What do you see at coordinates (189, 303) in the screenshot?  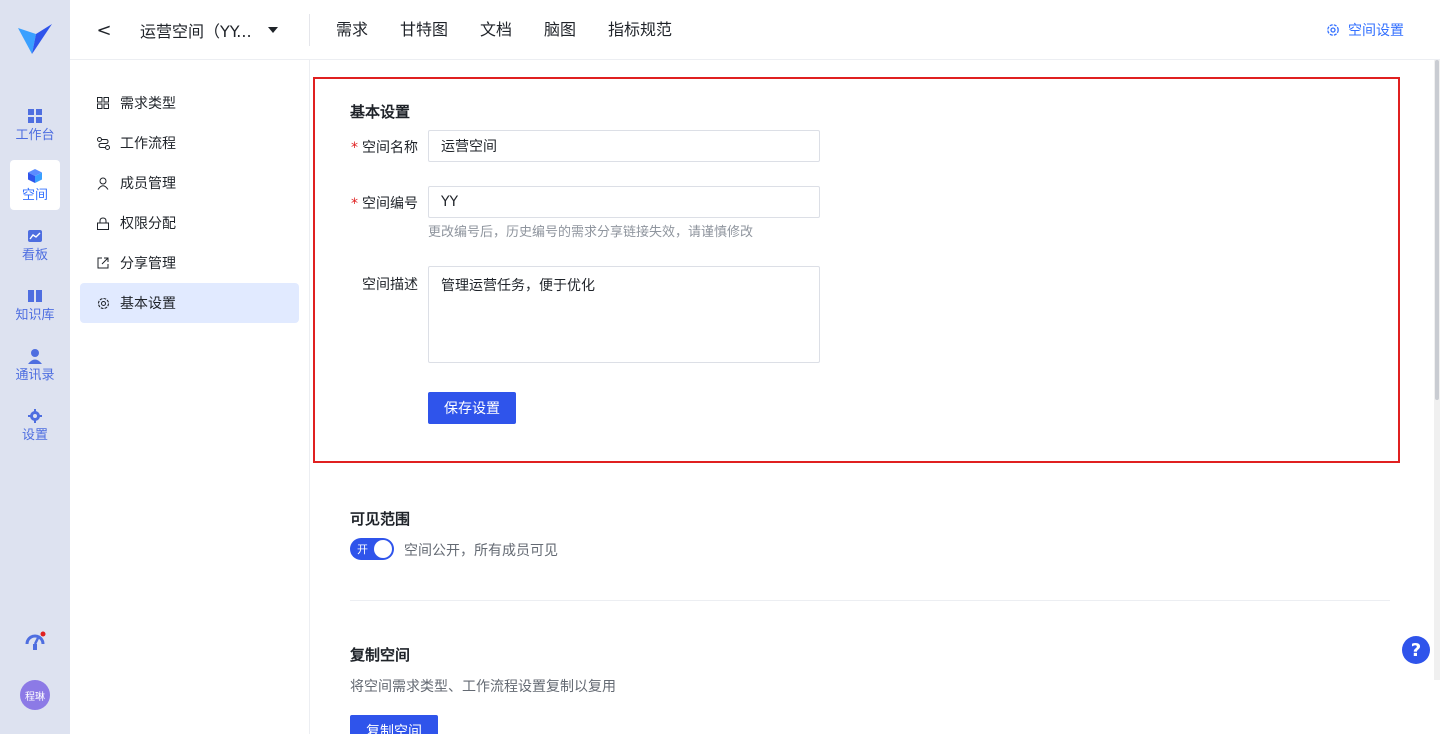 I see `nav-item-basic-settings: 基本设置` at bounding box center [189, 303].